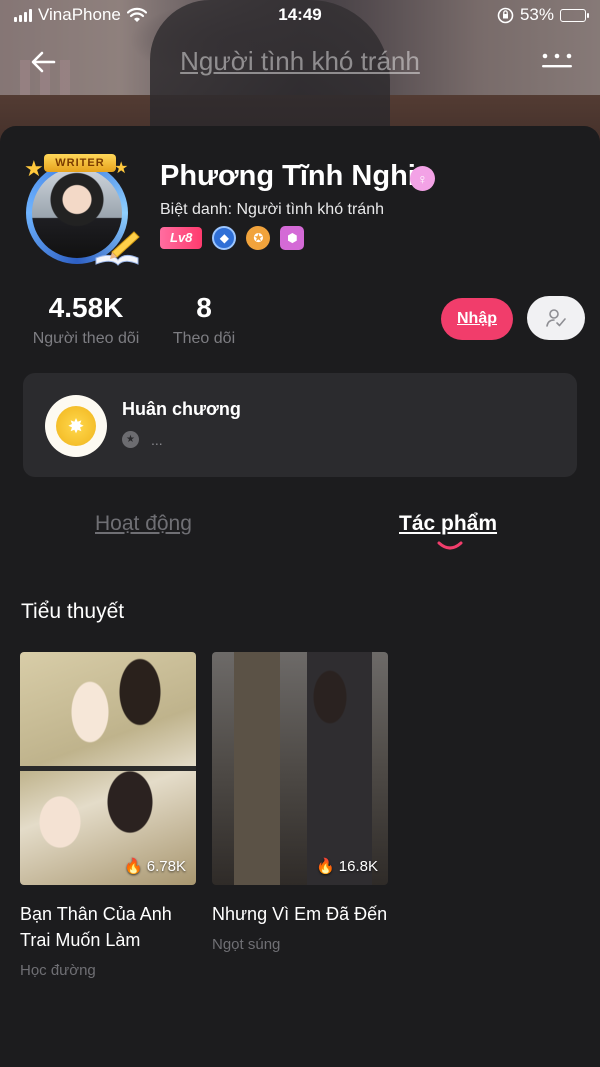 The height and width of the screenshot is (1067, 600). Describe the element at coordinates (557, 62) in the screenshot. I see `more-menu-icon` at that location.